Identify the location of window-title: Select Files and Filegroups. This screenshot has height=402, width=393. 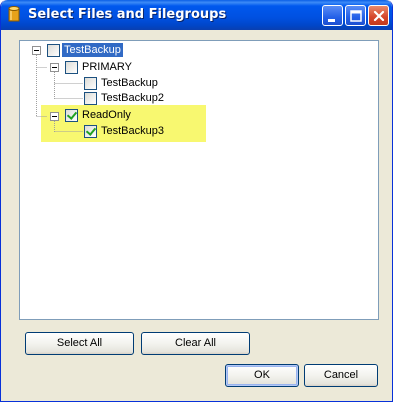
(127, 14).